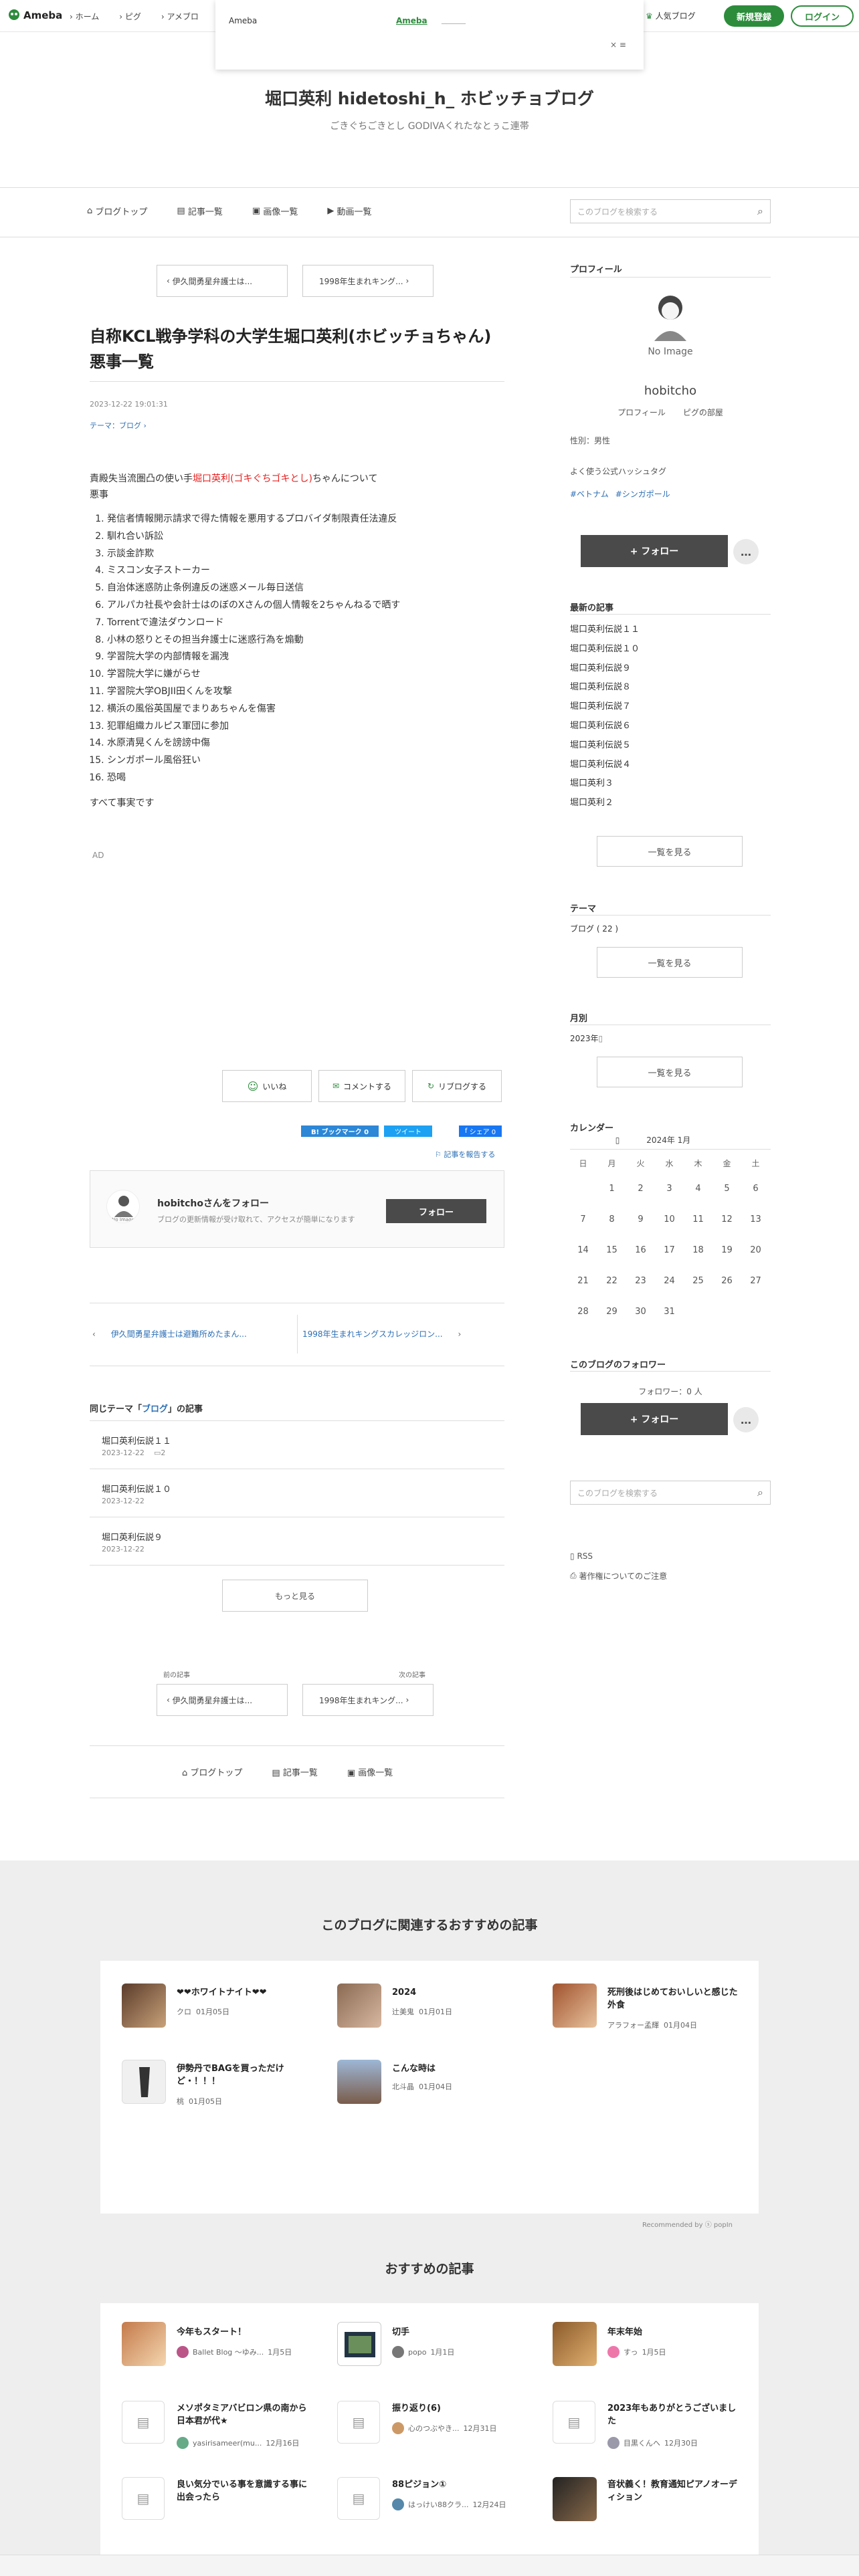 Image resolution: width=859 pixels, height=2576 pixels. Describe the element at coordinates (136, 1488) in the screenshot. I see `same-theme-item-title: 堀口英利伝説１０` at that location.